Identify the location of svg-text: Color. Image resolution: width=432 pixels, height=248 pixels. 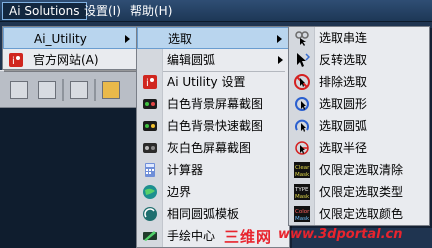
(302, 212).